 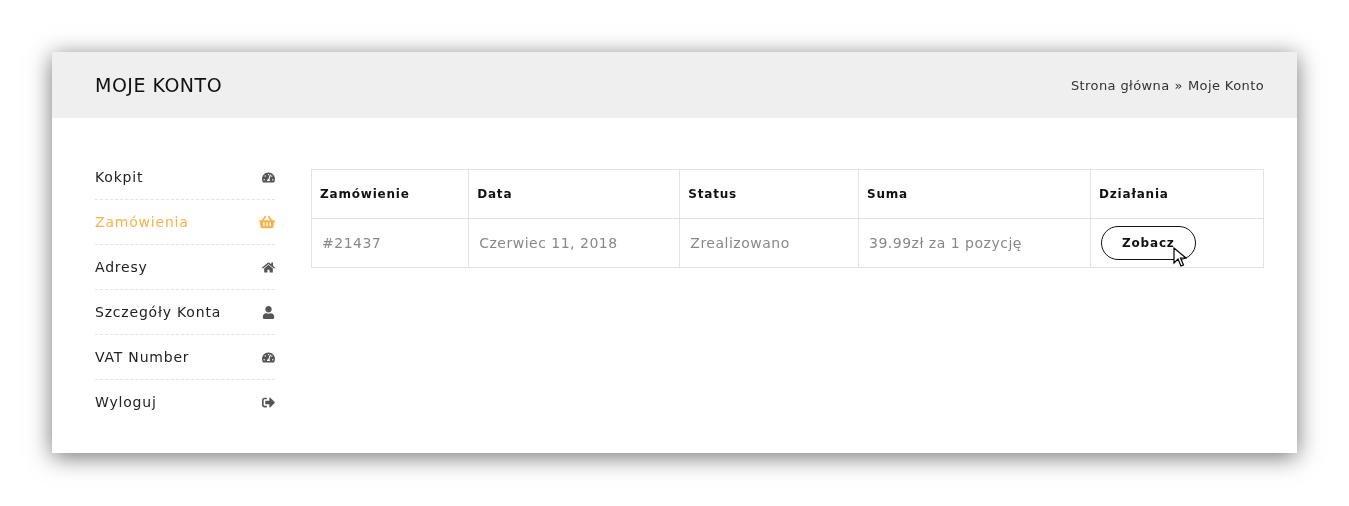 What do you see at coordinates (1120, 85) in the screenshot?
I see `breadcrumb-link: Strona główna` at bounding box center [1120, 85].